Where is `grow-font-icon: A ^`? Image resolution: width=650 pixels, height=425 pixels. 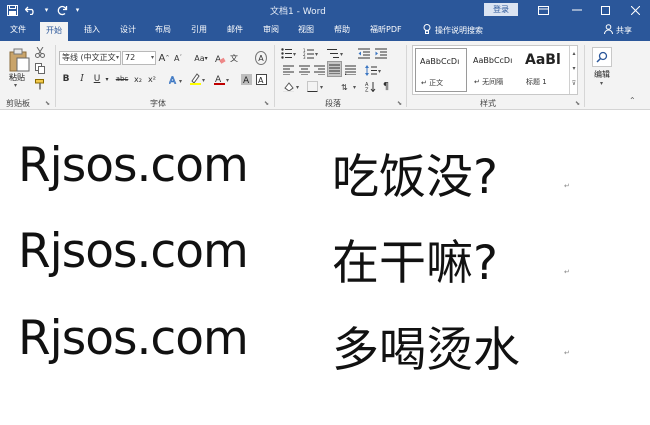 grow-font-icon: A ^ is located at coordinates (164, 58).